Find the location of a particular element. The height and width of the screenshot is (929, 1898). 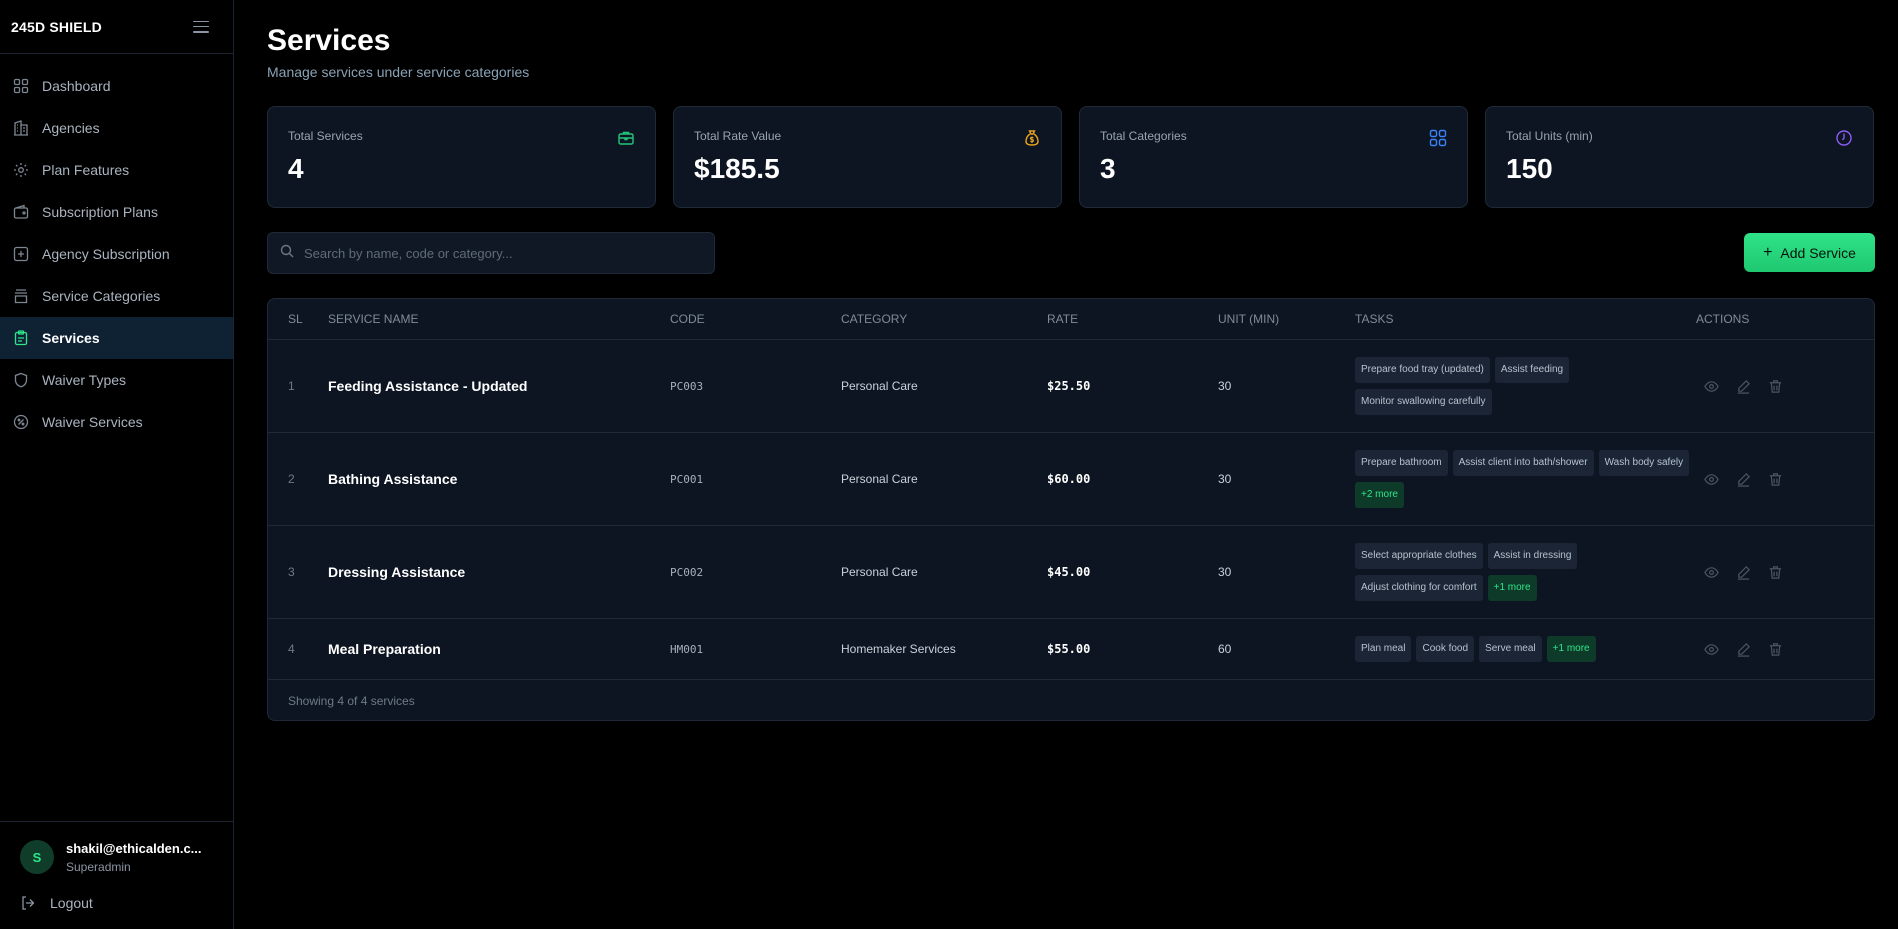

column-header-category: CATEGORY is located at coordinates (874, 319).